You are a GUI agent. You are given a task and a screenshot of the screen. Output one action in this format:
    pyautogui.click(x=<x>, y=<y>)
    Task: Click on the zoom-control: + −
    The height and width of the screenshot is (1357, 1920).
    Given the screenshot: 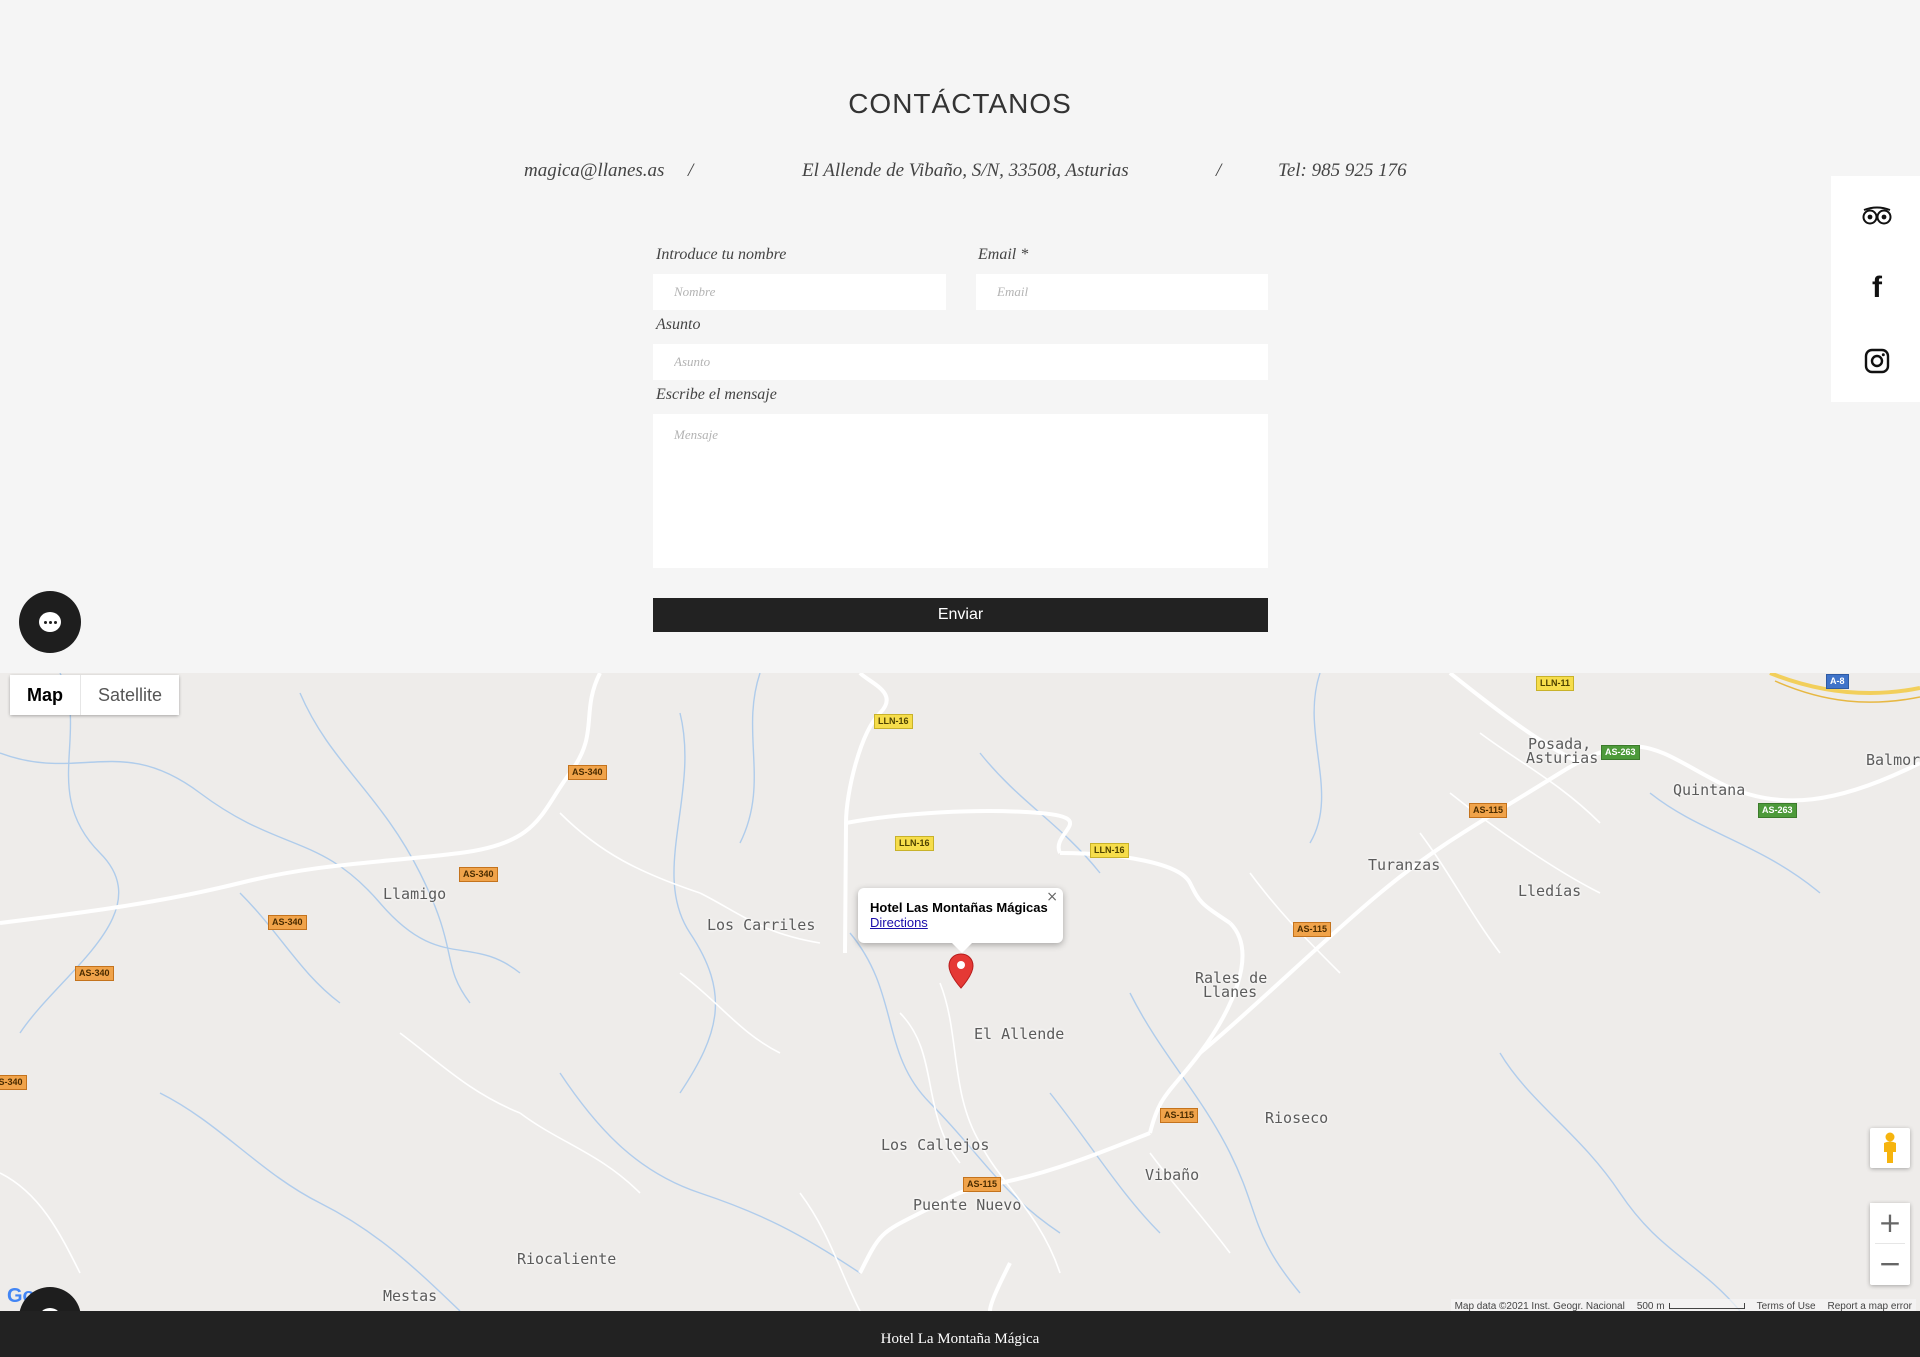 What is the action you would take?
    pyautogui.click(x=1890, y=1244)
    